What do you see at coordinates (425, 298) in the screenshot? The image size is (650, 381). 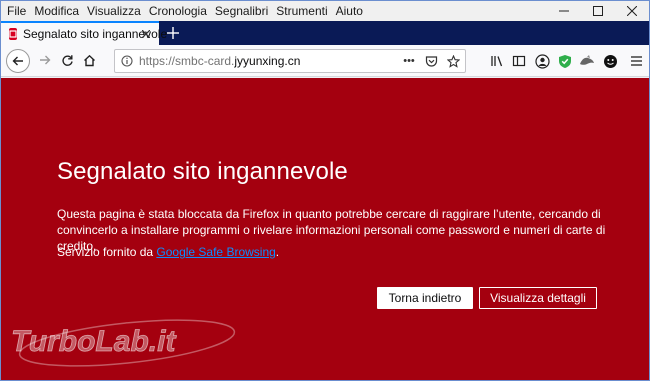 I see `go-back-button: Torna indietro` at bounding box center [425, 298].